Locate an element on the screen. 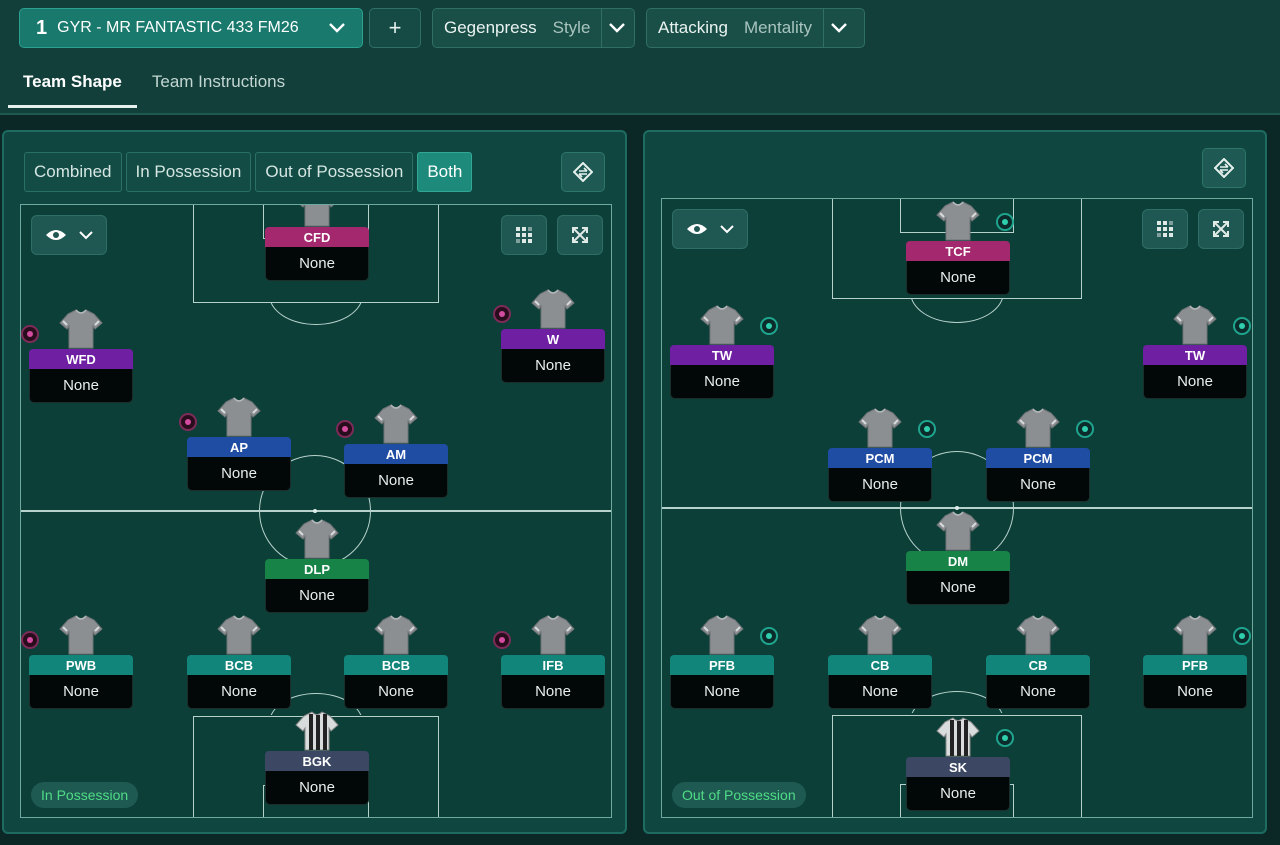  player-slot-pcm-right: PCM None is located at coordinates (1040, 455).